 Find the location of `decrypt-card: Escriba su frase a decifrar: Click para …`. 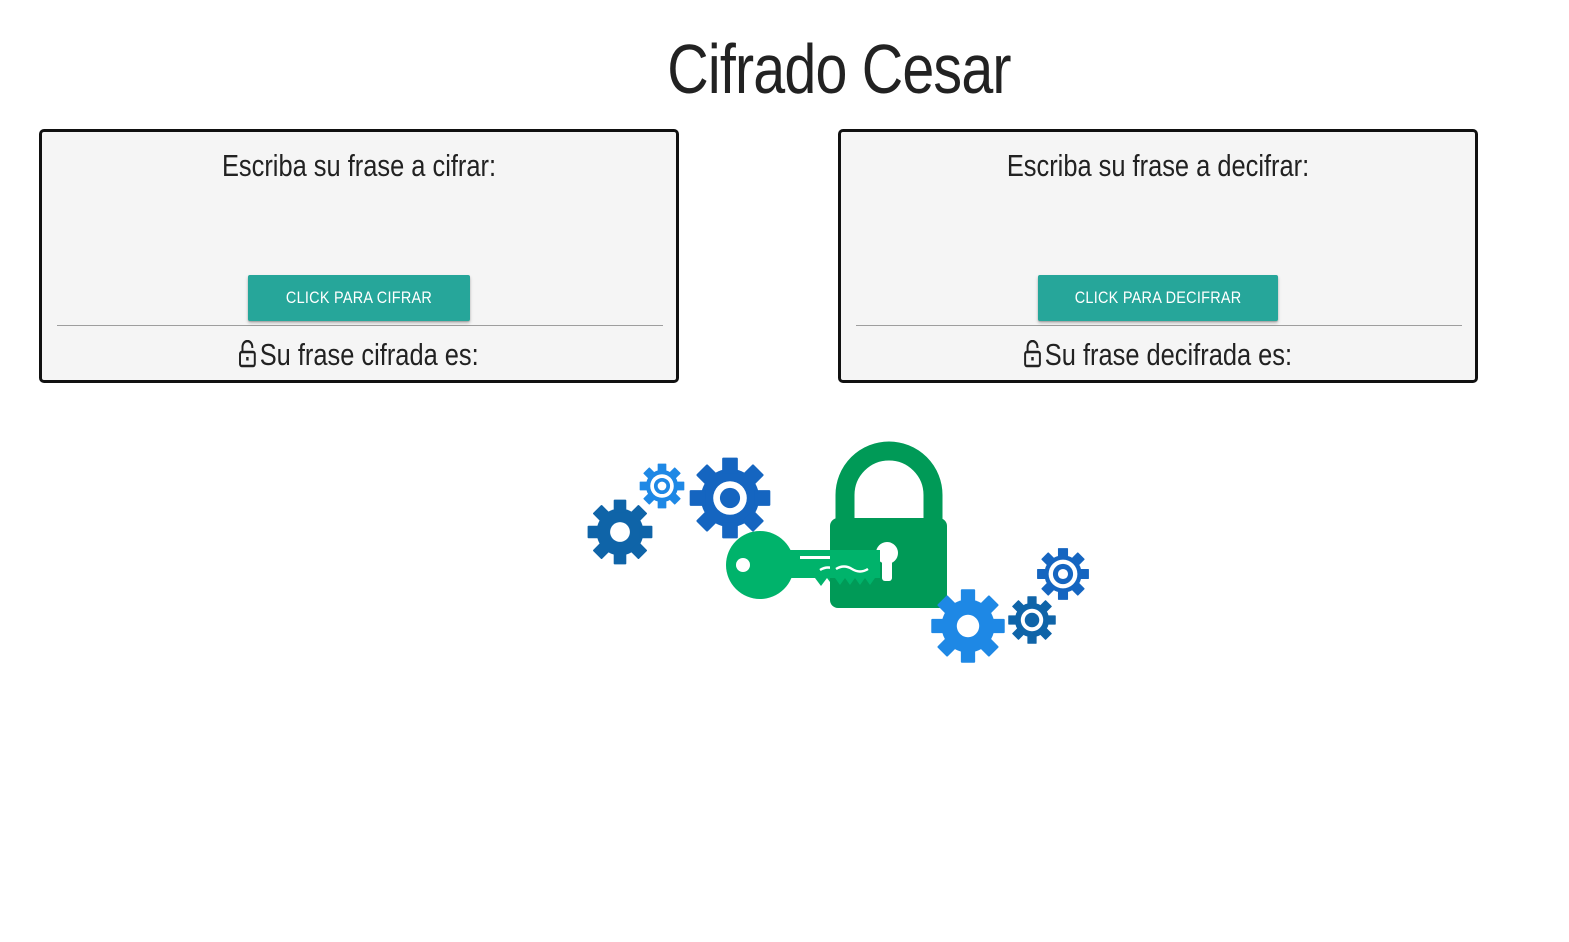

decrypt-card: Escriba su frase a decifrar: Click para … is located at coordinates (1158, 256).